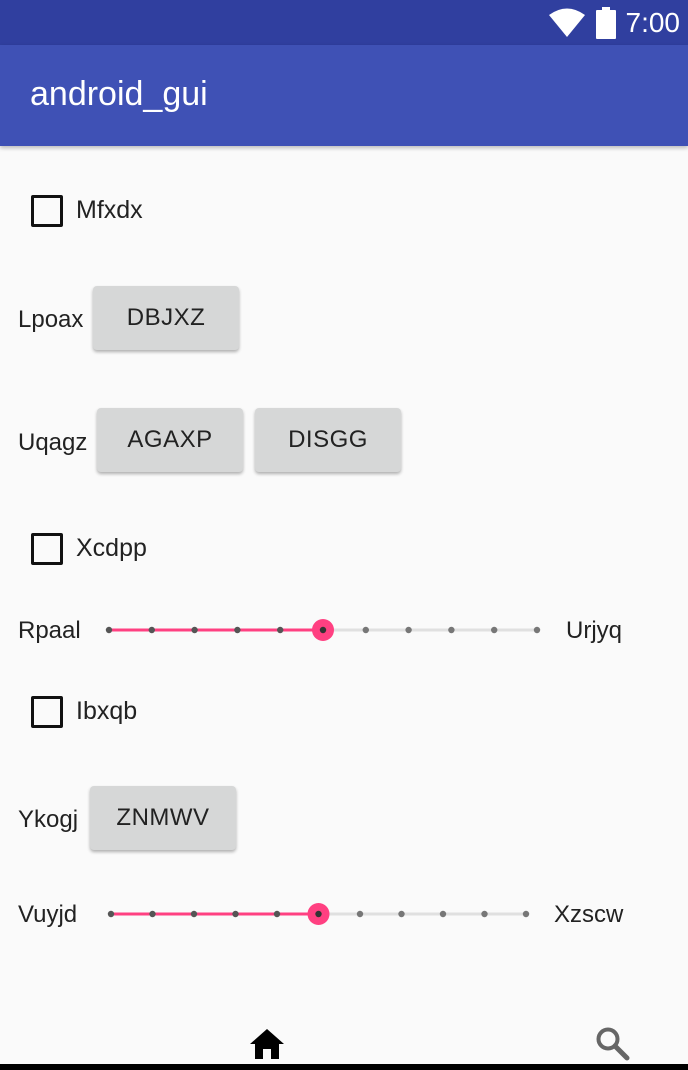 This screenshot has height=1070, width=688. I want to click on checkbox-xcdpp, so click(47, 549).